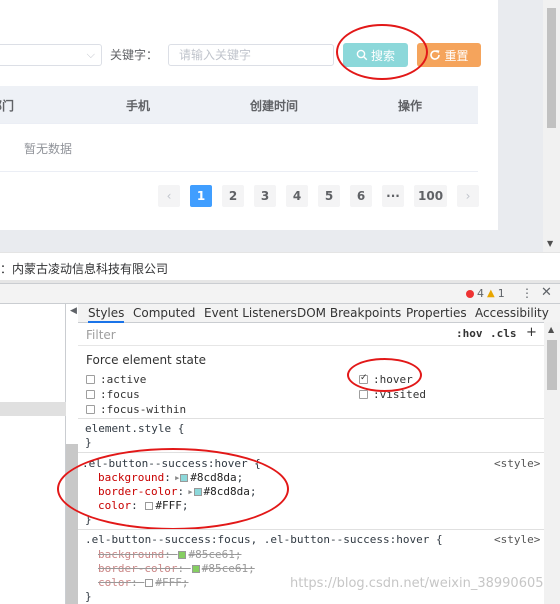 The image size is (560, 604). What do you see at coordinates (393, 196) in the screenshot?
I see `page-ellipsis: ···` at bounding box center [393, 196].